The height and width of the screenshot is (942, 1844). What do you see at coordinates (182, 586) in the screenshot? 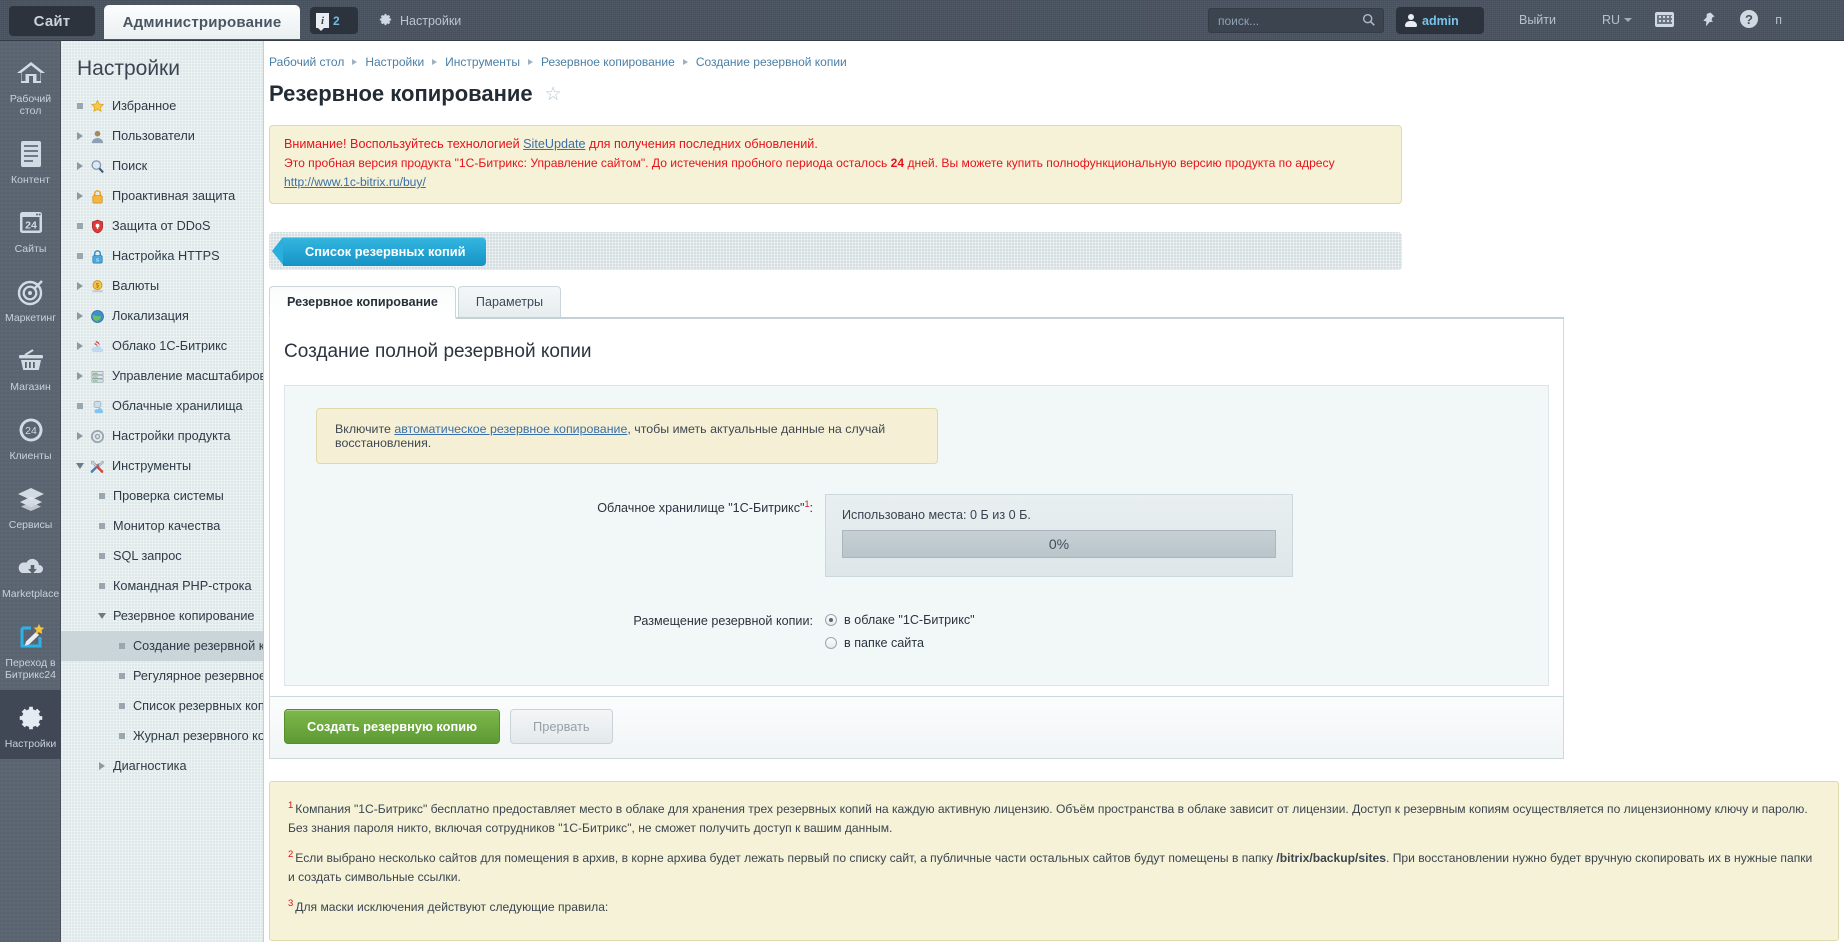
I see `settings-menu-item-label: Командная PHP-строка` at bounding box center [182, 586].